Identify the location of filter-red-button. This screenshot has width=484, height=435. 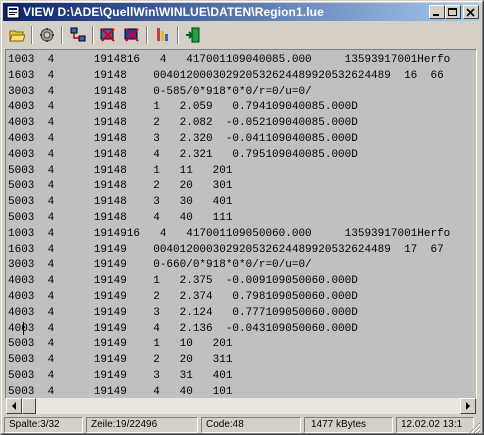
(108, 35).